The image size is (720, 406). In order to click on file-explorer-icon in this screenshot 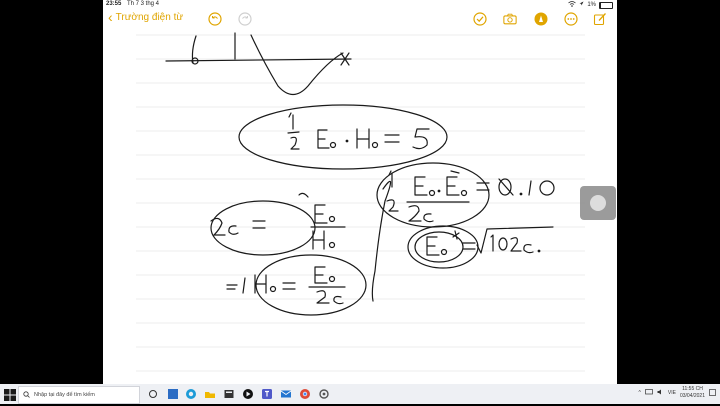, I will do `click(191, 394)`.